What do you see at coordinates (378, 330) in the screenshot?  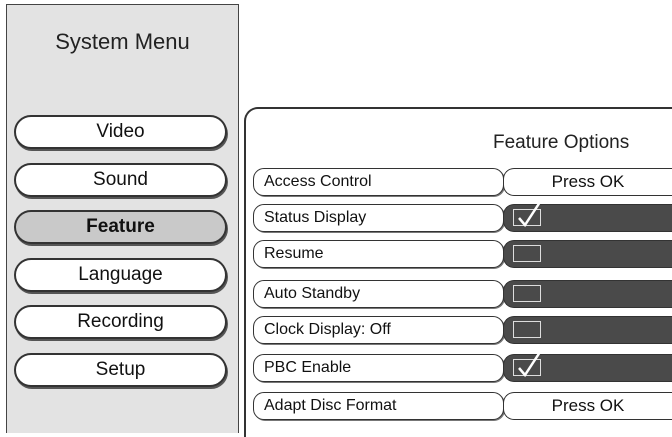 I see `option-label-clock-display: Clock Display: Off` at bounding box center [378, 330].